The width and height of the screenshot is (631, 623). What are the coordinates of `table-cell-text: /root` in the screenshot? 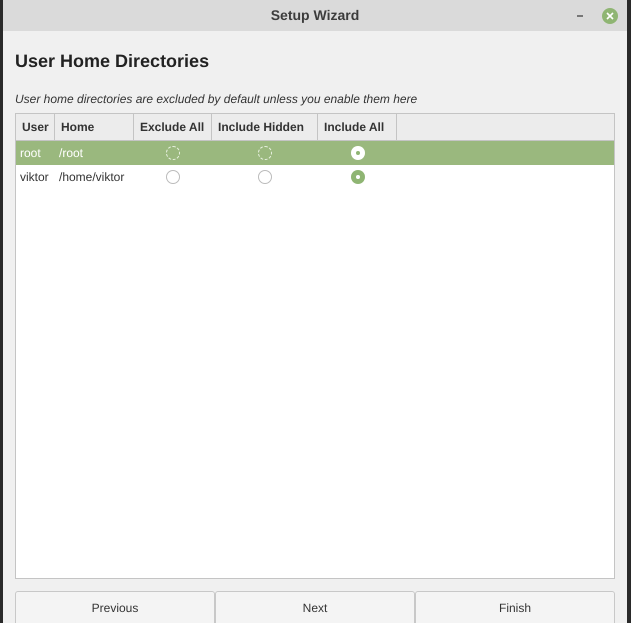 It's located at (71, 153).